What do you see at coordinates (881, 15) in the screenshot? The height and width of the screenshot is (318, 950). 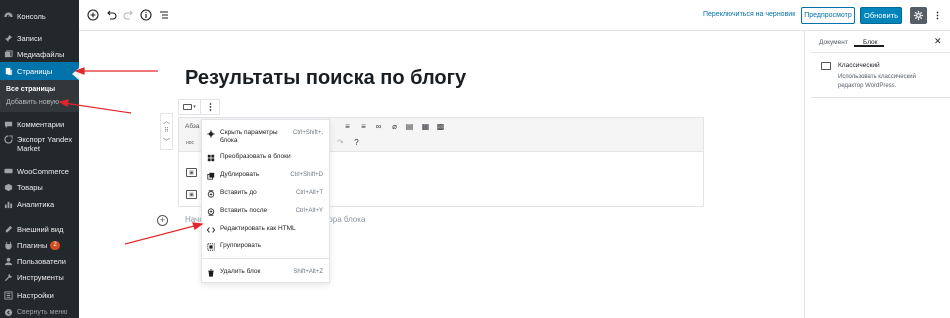 I see `update-button: Обновить` at bounding box center [881, 15].